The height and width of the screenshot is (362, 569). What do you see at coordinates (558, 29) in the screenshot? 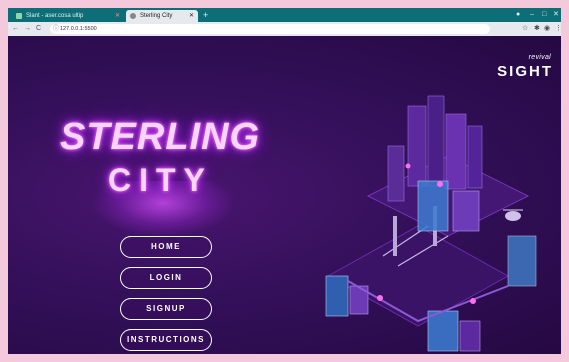
I see `browser-menu-icon: ⋮` at bounding box center [558, 29].